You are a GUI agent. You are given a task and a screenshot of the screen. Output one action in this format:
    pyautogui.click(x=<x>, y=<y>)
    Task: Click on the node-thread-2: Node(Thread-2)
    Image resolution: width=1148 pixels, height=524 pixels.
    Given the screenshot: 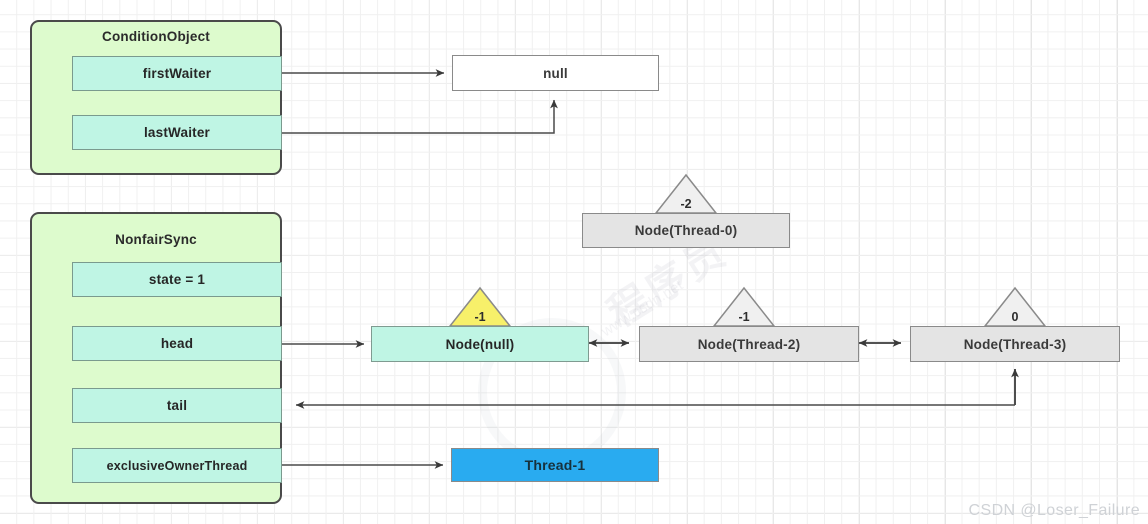 What is the action you would take?
    pyautogui.click(x=749, y=344)
    